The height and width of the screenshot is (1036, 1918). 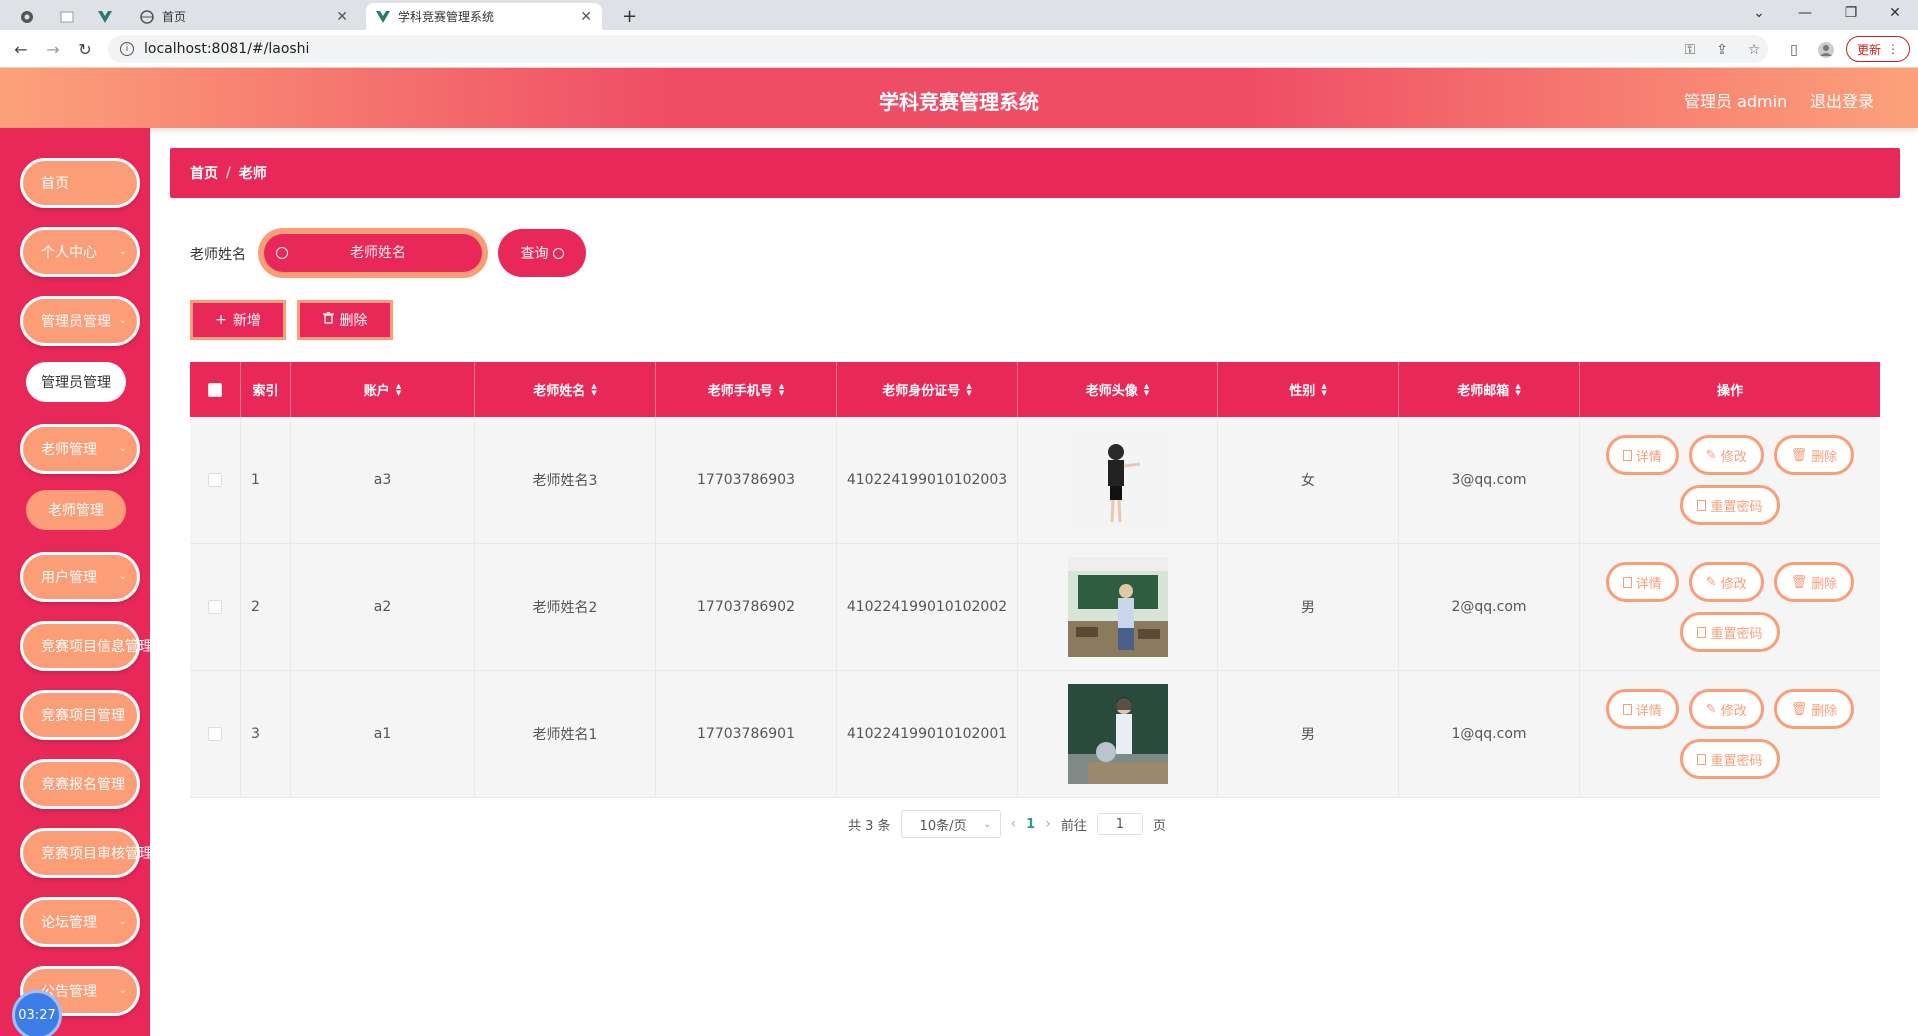 I want to click on sidebar-item-profile: 个人中心 ⌄, so click(x=80, y=252).